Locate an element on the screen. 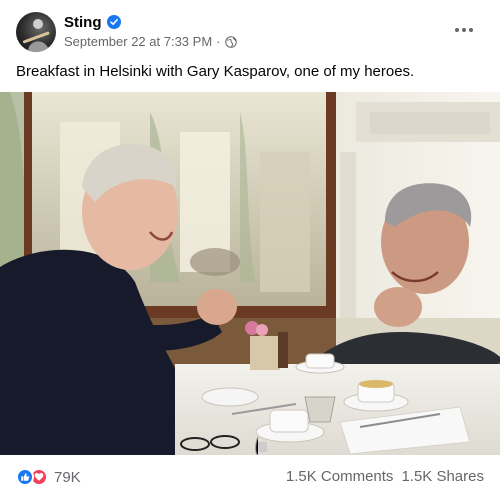  shares-count: 1.5K Shares is located at coordinates (442, 476).